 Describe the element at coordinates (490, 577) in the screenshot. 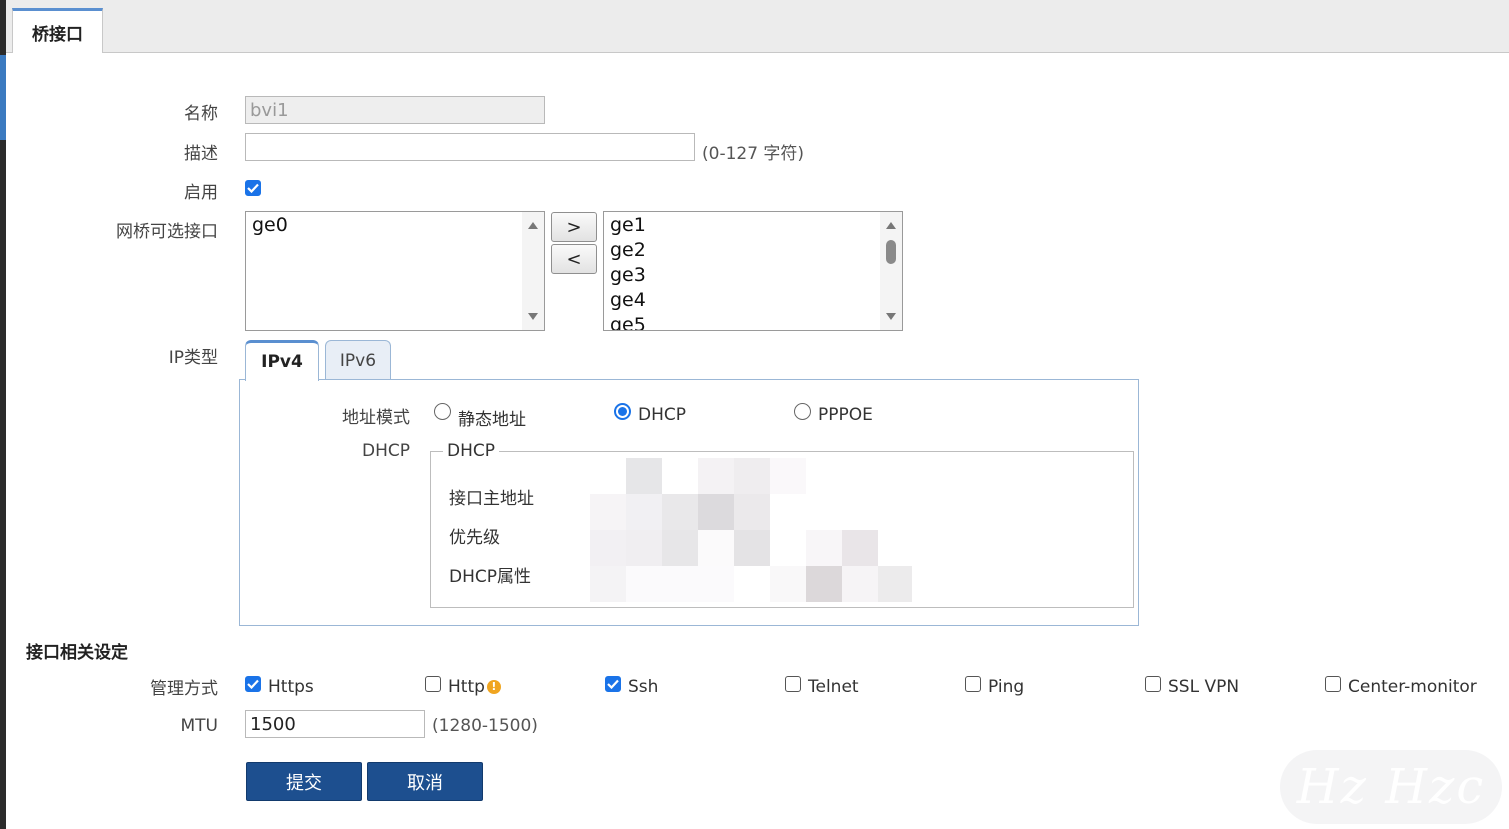

I see `dhcp-attributes-label: DHCP属性` at that location.